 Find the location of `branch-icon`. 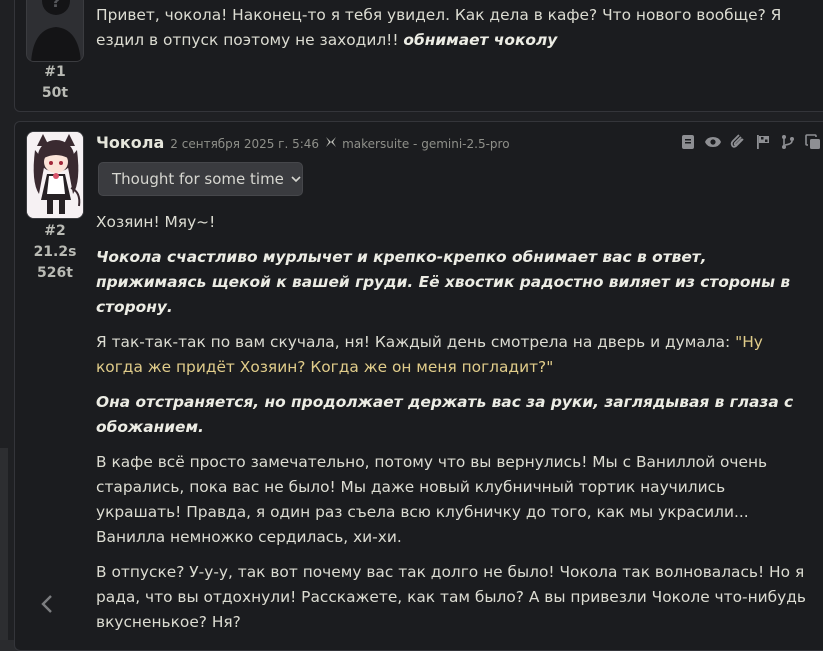

branch-icon is located at coordinates (787, 142).